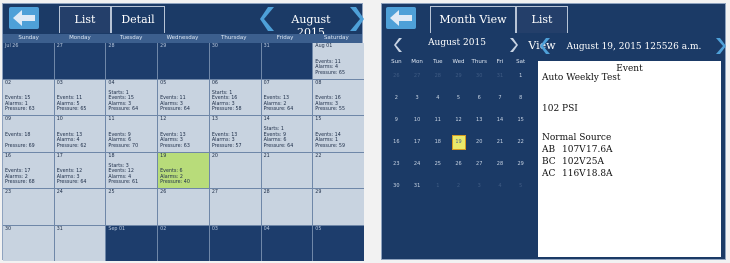 The height and width of the screenshot is (263, 730). Describe the element at coordinates (28, 97) in the screenshot. I see `calendar-day-cell: 02 Events: 15 Alarms: 1 Pressure: 63` at that location.